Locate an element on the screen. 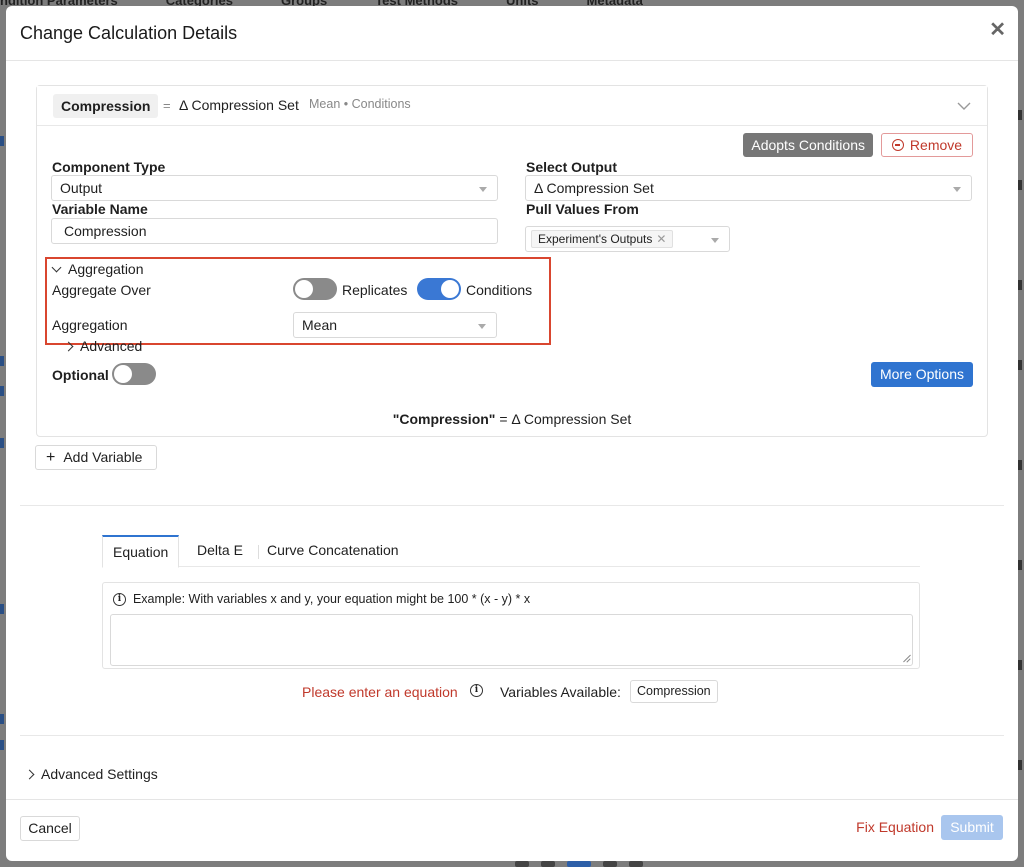  variable-name-input: Compression is located at coordinates (274, 231).